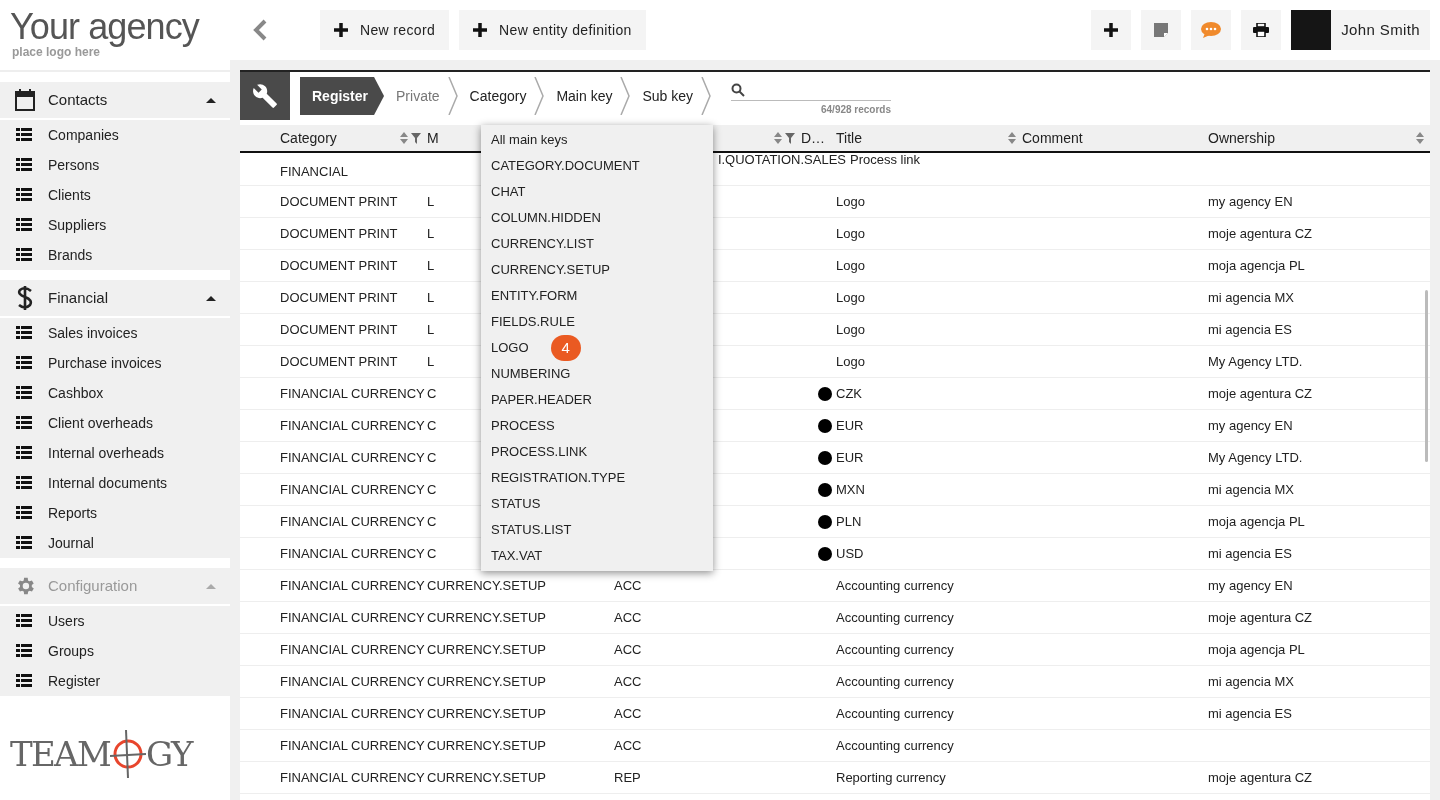 The width and height of the screenshot is (1440, 800). I want to click on table-cell: mi agencia MX, so click(1251, 681).